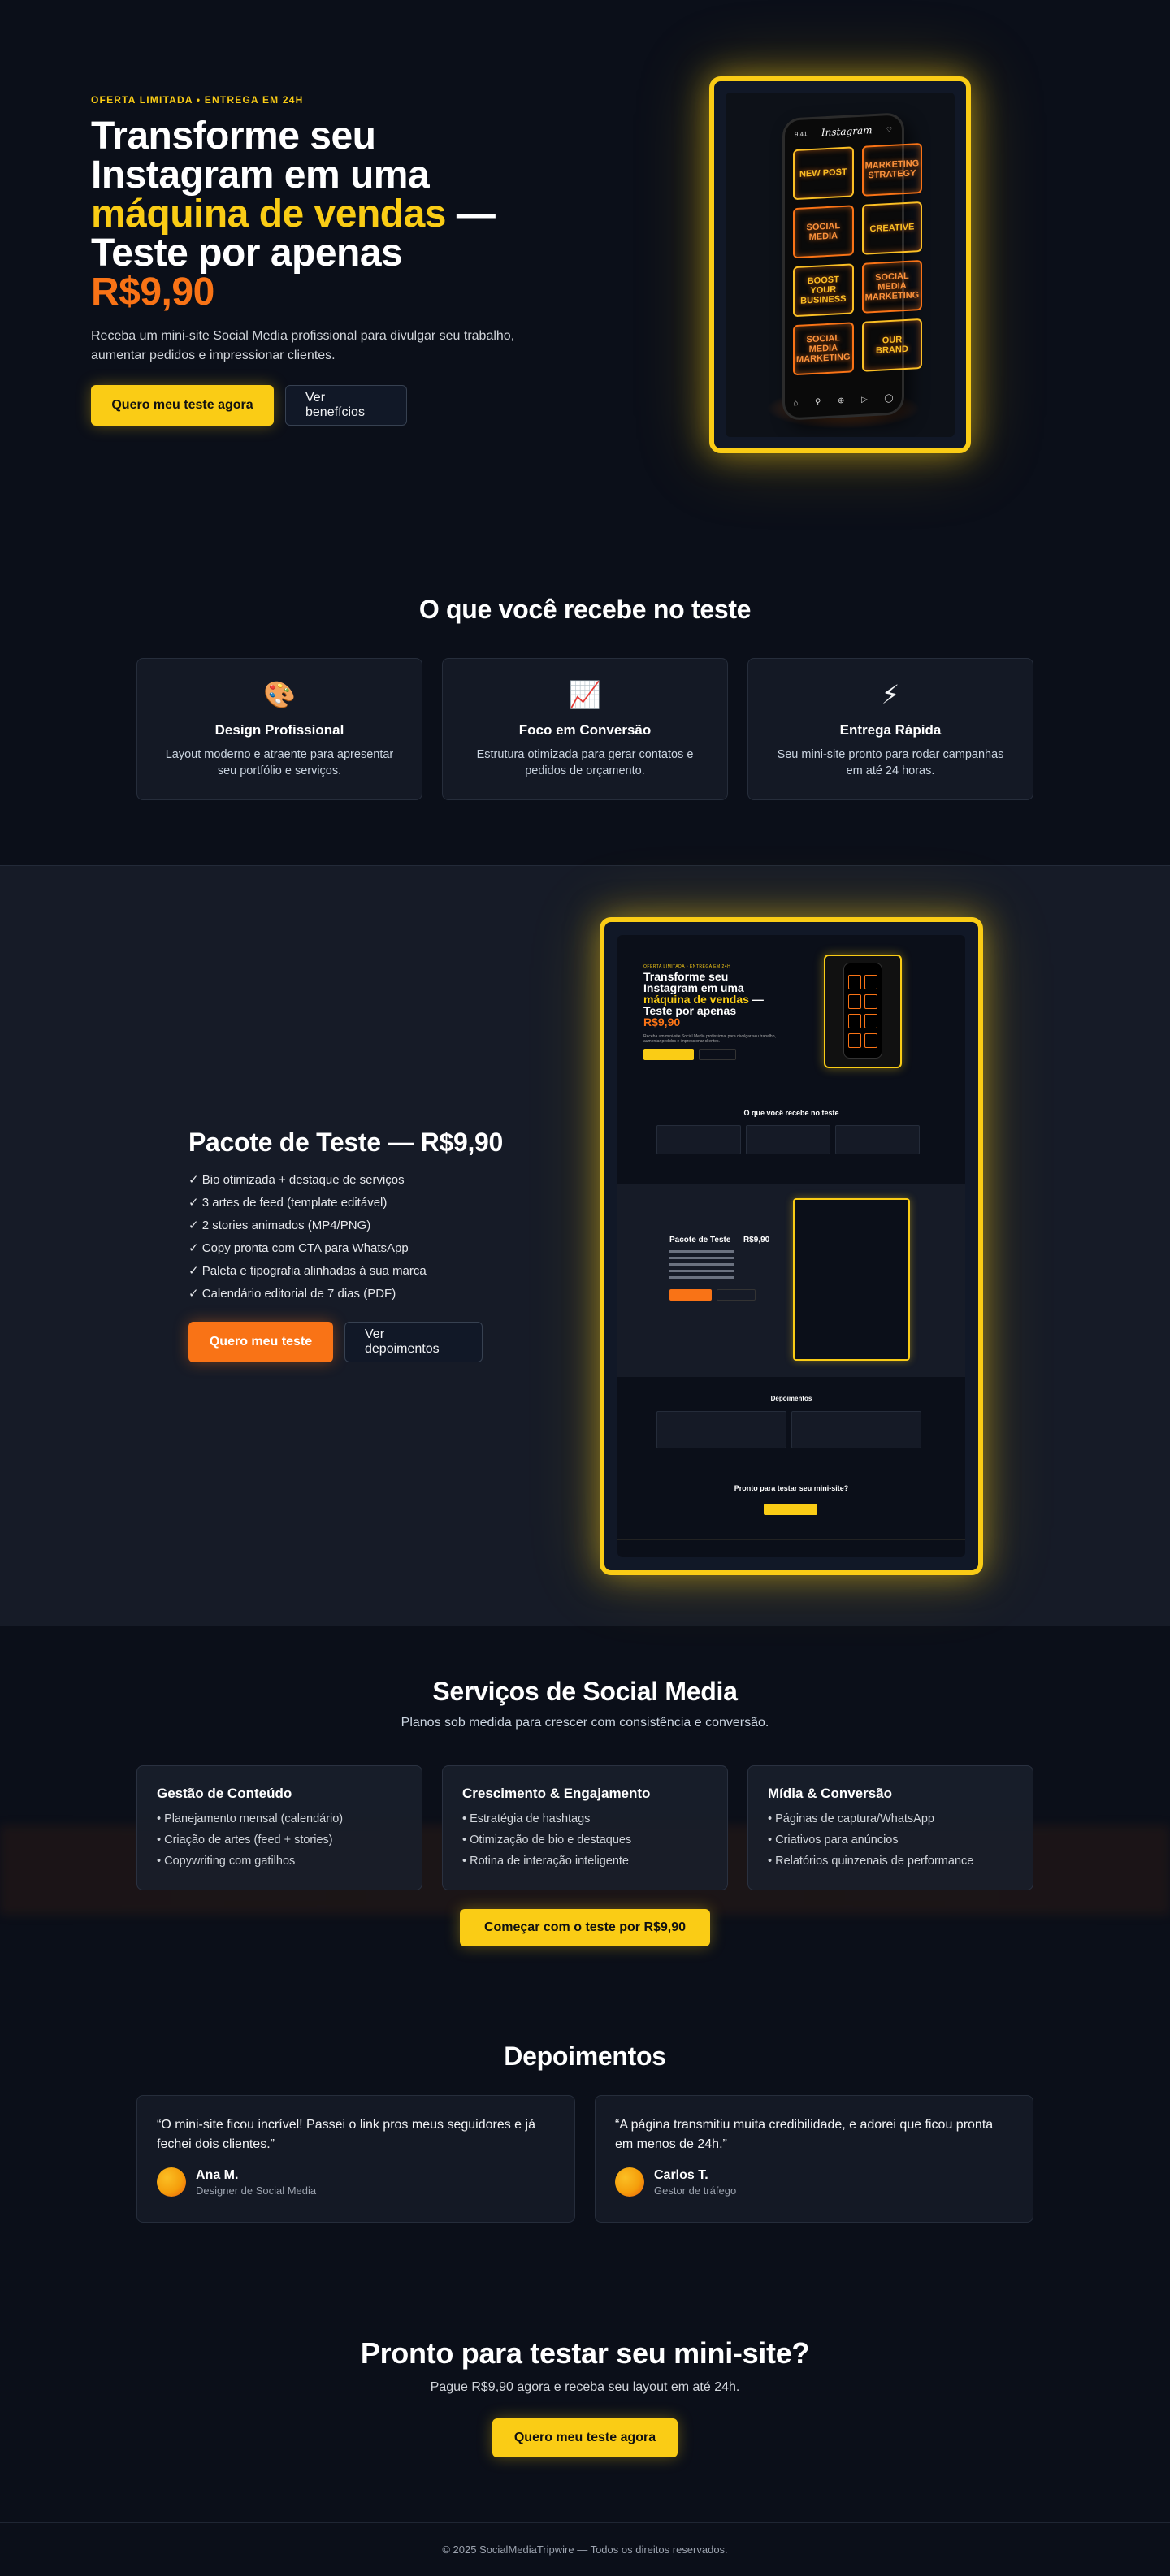 This screenshot has height=2576, width=1170. Describe the element at coordinates (851, 1279) in the screenshot. I see `preview-nested-preview` at that location.